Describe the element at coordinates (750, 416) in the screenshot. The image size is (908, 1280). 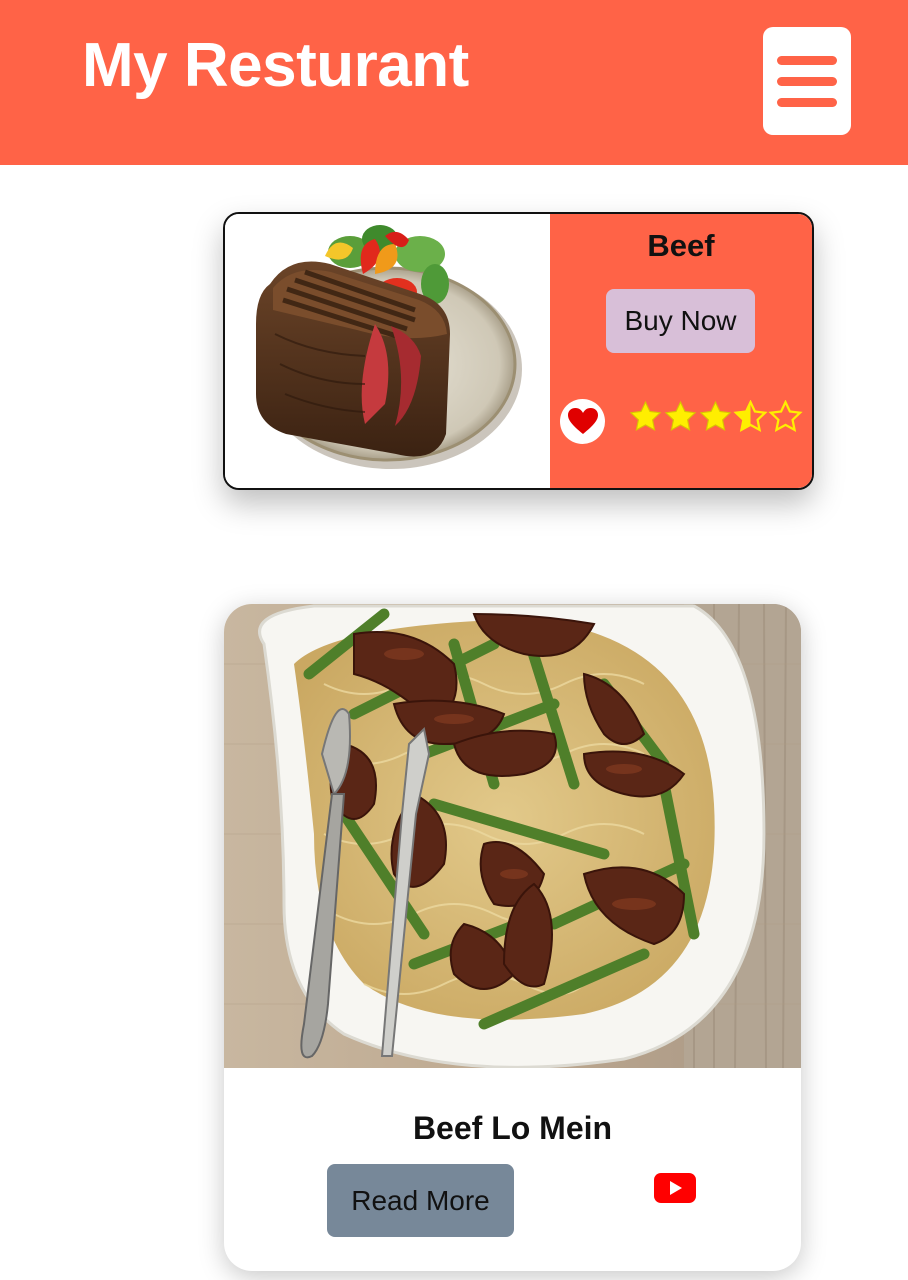
I see `star-half-icon` at that location.